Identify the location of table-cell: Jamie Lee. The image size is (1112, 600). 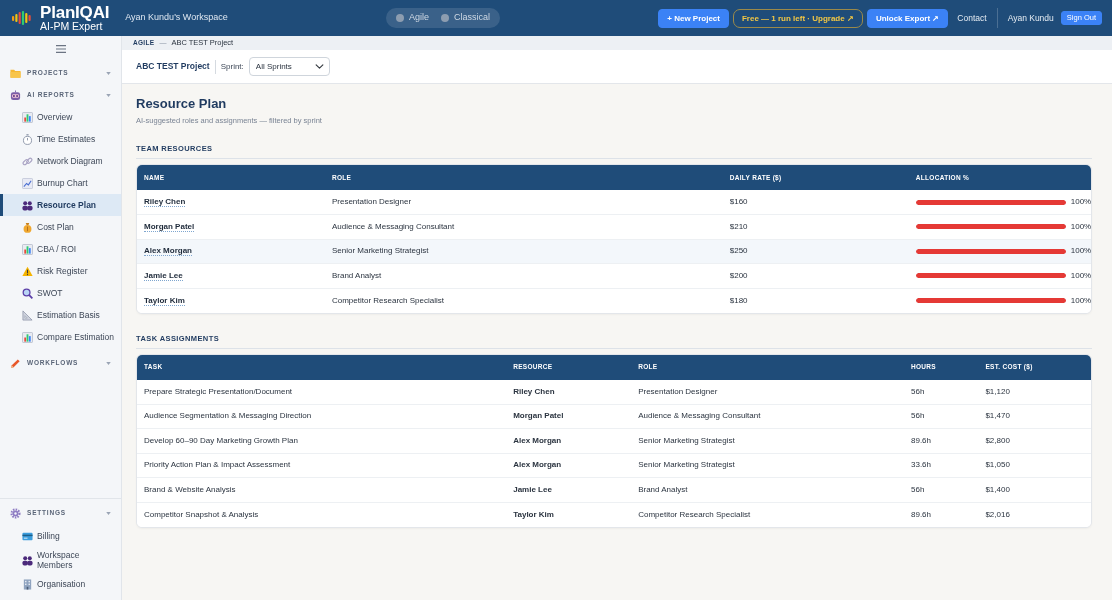
(569, 489).